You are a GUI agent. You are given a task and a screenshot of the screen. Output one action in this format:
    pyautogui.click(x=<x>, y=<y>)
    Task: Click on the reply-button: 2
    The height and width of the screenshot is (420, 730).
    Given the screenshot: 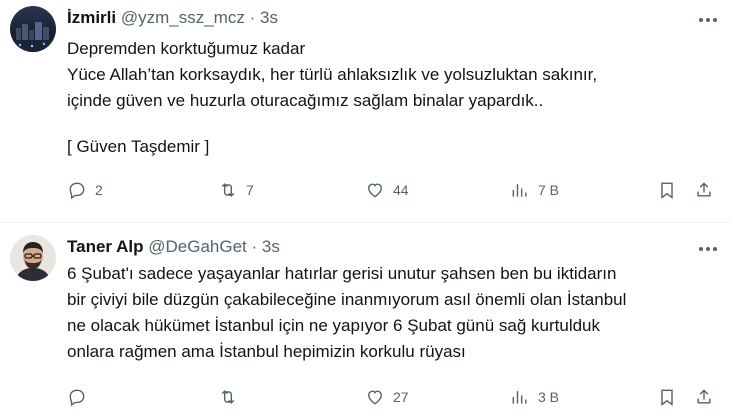 What is the action you would take?
    pyautogui.click(x=85, y=190)
    